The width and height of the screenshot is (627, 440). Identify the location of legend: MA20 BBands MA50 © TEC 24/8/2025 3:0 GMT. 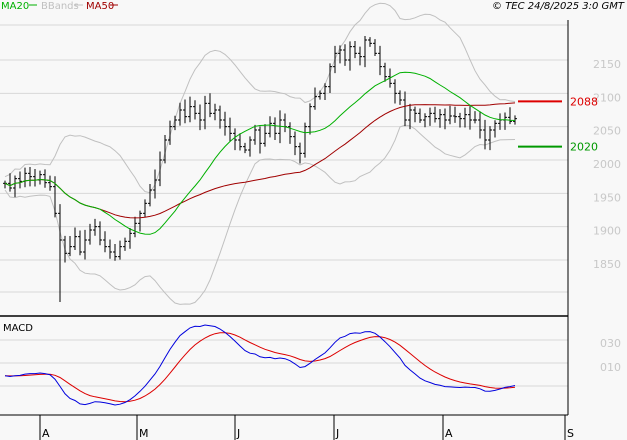
(313, 6).